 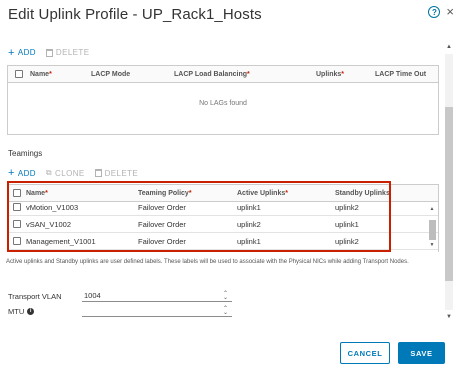 What do you see at coordinates (82, 193) in the screenshot?
I see `teamings-col-name: Name *` at bounding box center [82, 193].